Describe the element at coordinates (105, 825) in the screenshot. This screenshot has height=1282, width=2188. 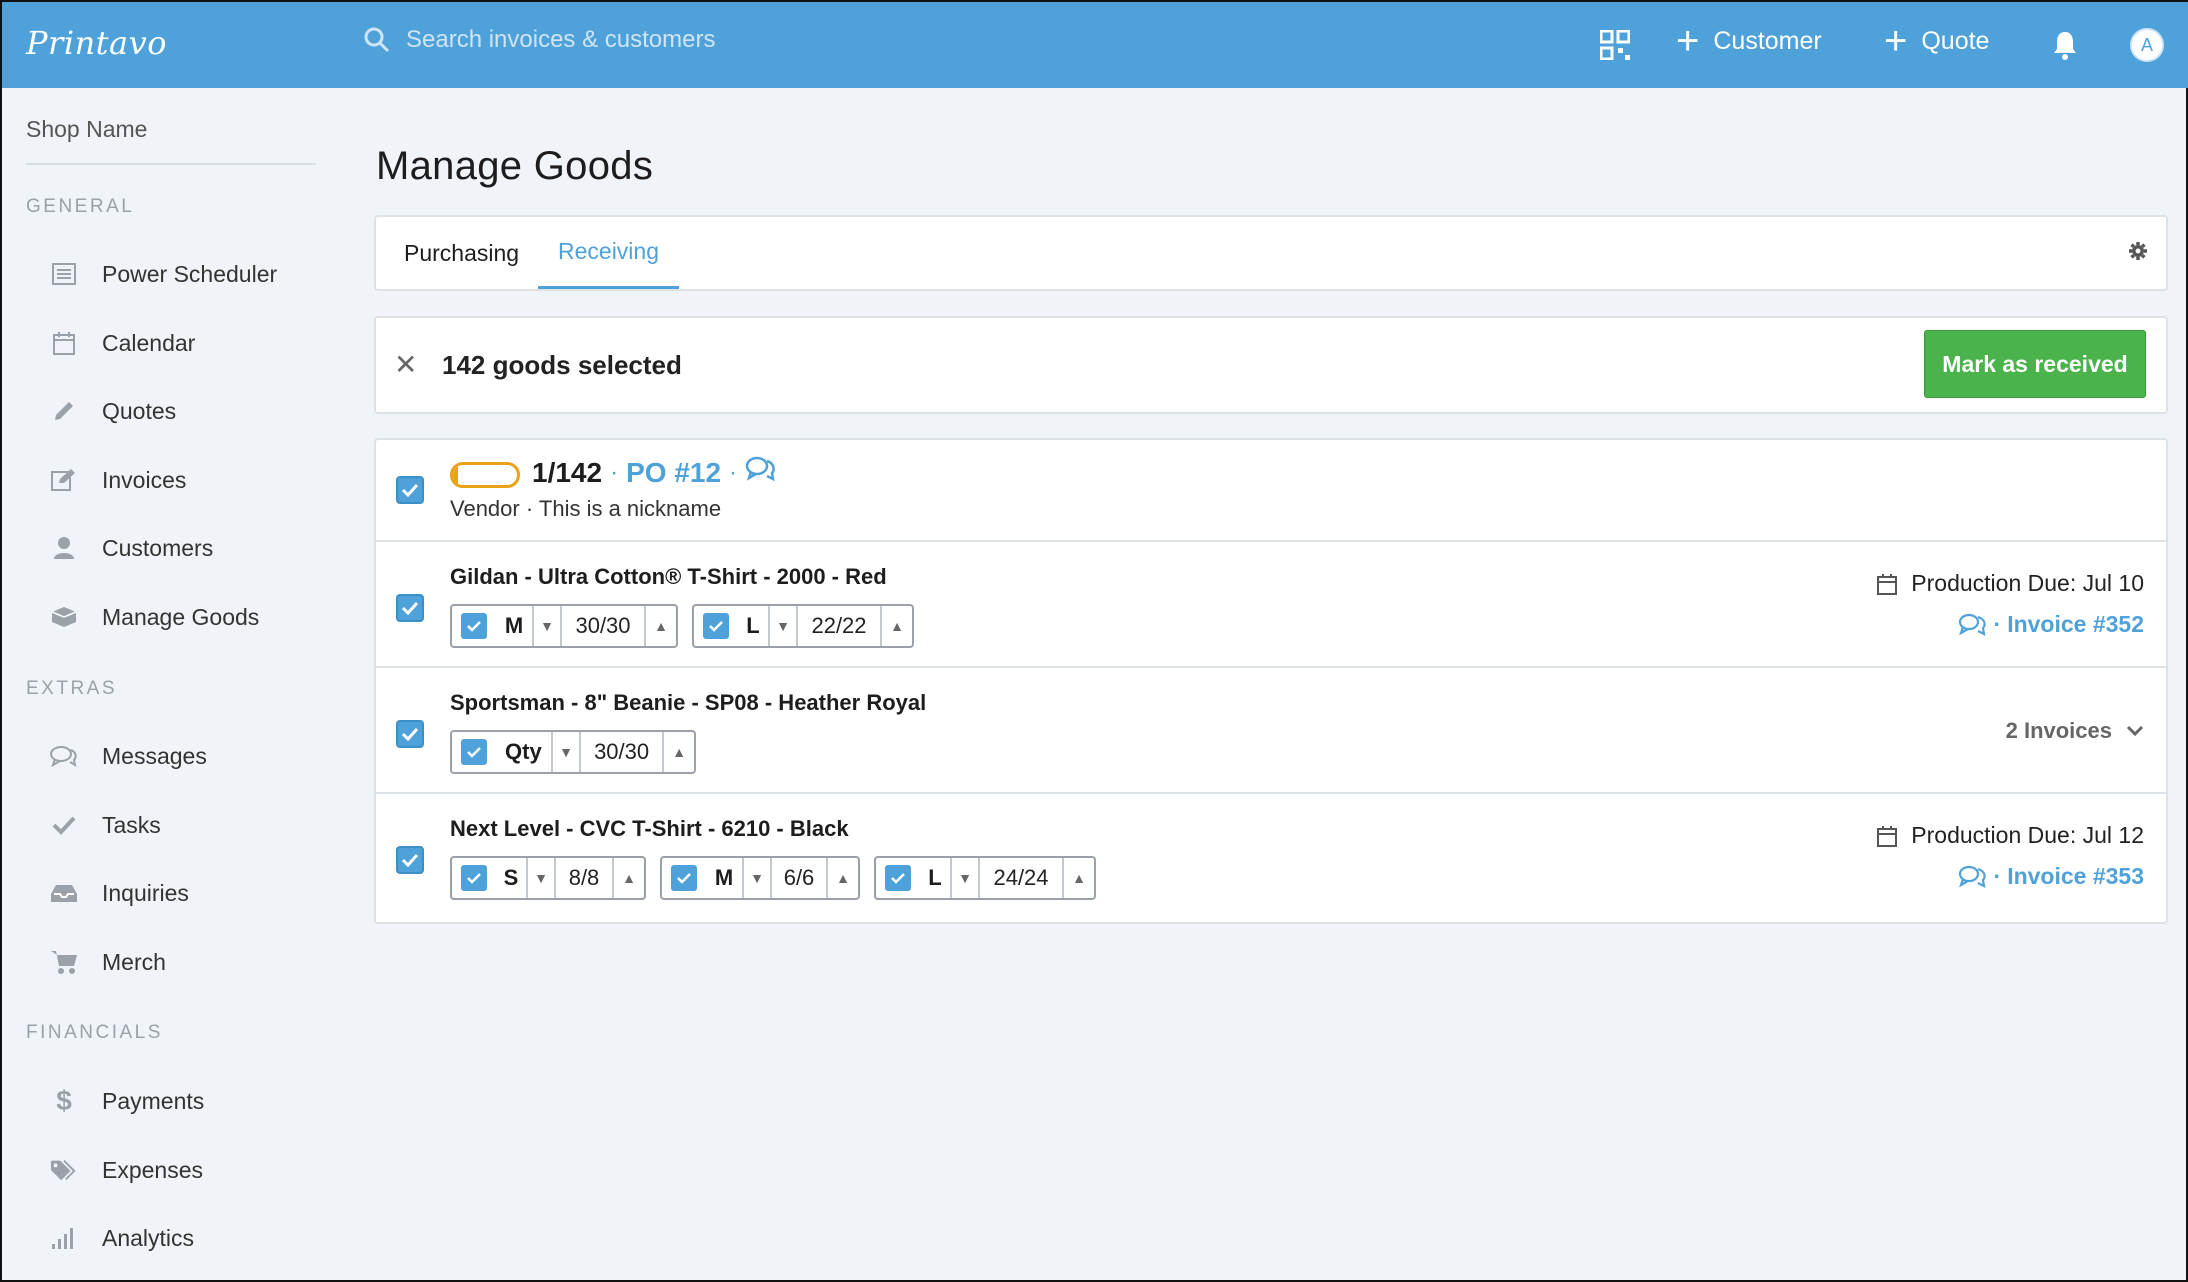
I see `sidebar-item-tasks: Tasks` at that location.